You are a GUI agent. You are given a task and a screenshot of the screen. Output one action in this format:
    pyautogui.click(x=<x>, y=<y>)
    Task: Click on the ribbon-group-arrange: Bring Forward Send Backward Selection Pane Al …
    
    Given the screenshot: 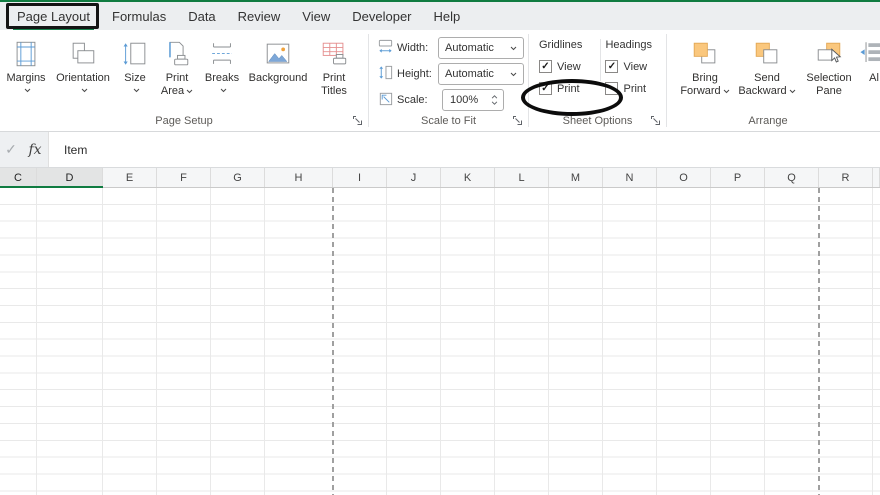 What is the action you would take?
    pyautogui.click(x=773, y=80)
    